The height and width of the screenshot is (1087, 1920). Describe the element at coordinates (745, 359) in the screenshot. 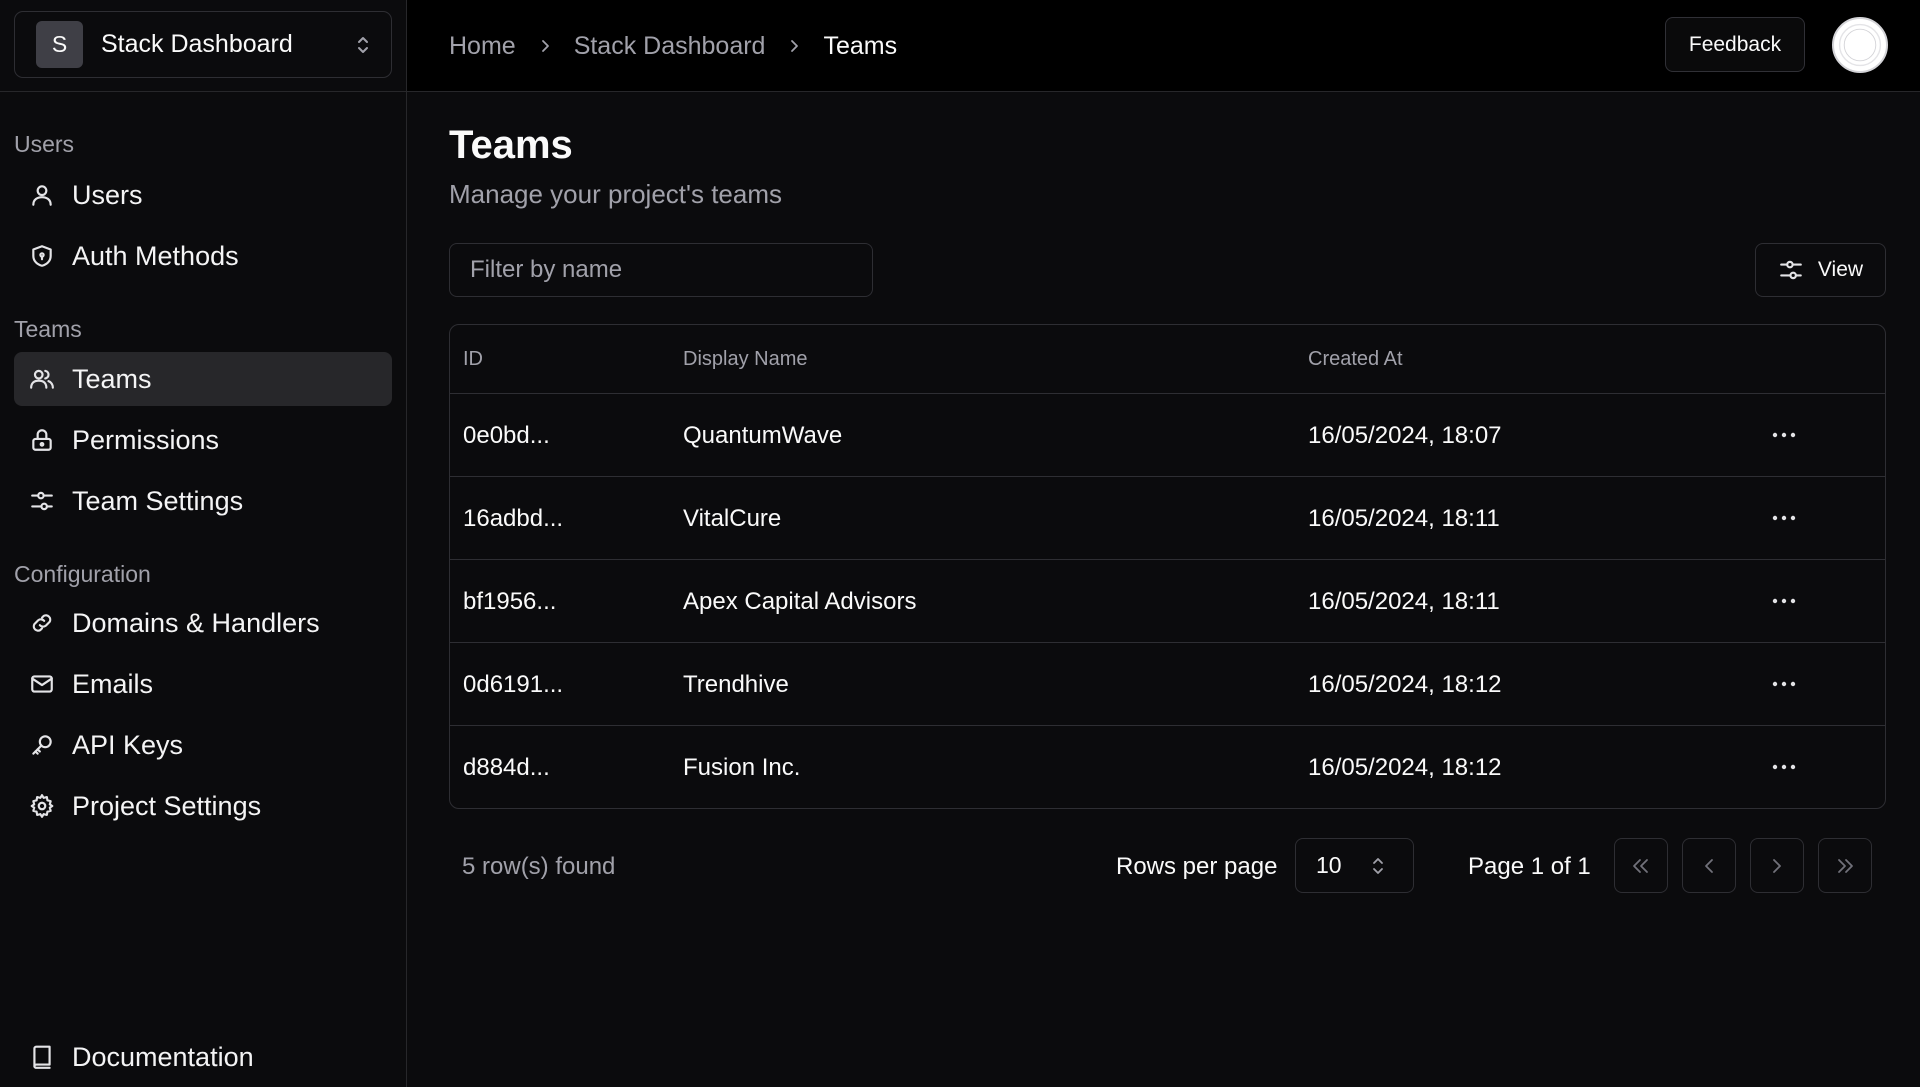

I see `column-header-display-name: Display Name` at that location.